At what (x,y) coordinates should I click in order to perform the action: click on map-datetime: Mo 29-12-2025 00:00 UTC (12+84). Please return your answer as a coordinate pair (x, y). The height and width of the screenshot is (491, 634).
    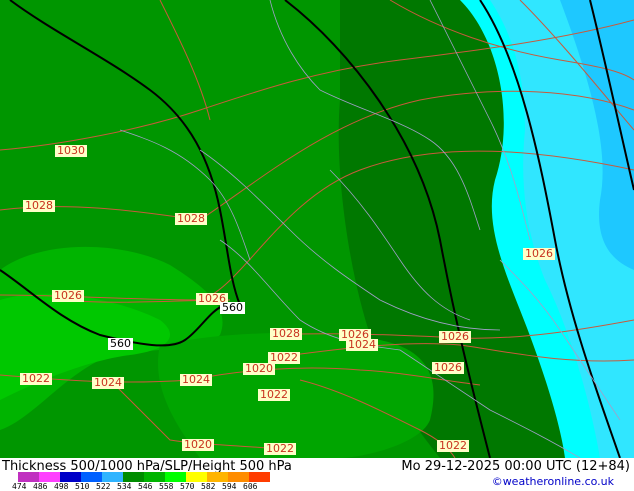
    Looking at the image, I should click on (515, 466).